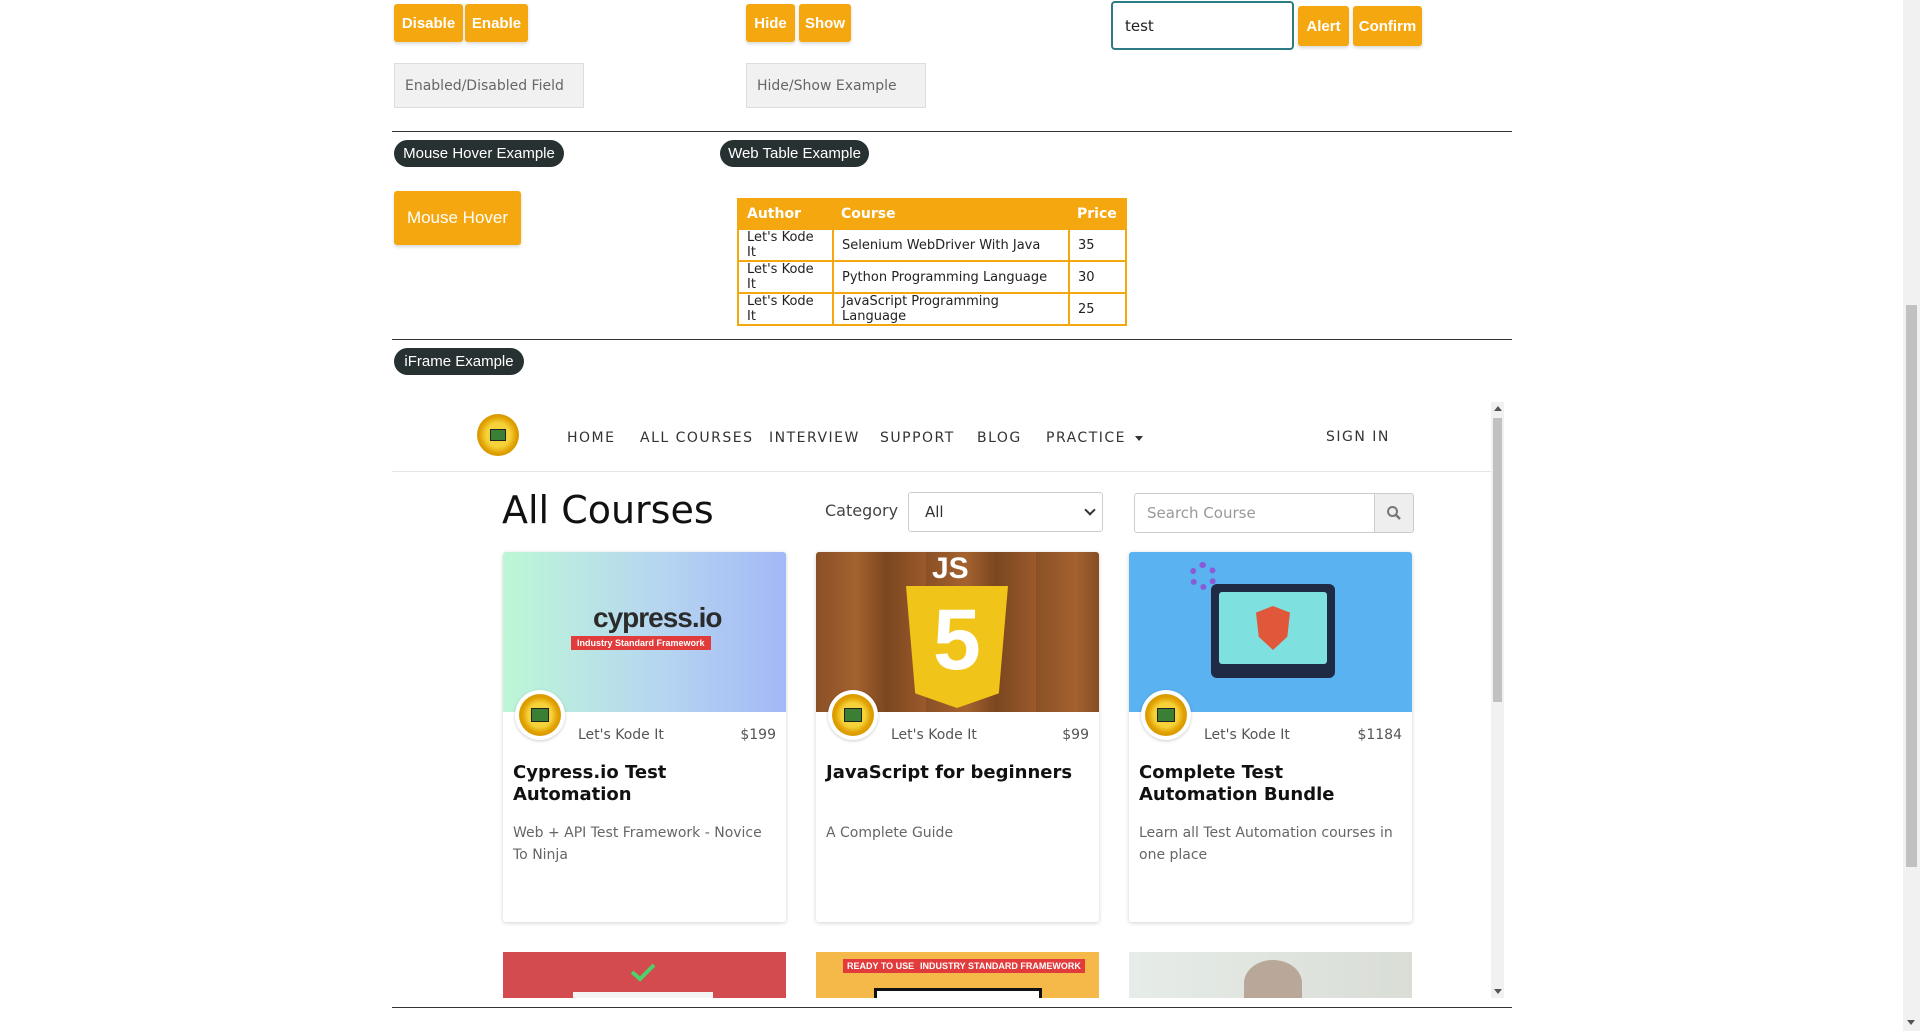 The width and height of the screenshot is (1920, 1031). Describe the element at coordinates (590, 783) in the screenshot. I see `course-title: Cypress.io Test Automation` at that location.